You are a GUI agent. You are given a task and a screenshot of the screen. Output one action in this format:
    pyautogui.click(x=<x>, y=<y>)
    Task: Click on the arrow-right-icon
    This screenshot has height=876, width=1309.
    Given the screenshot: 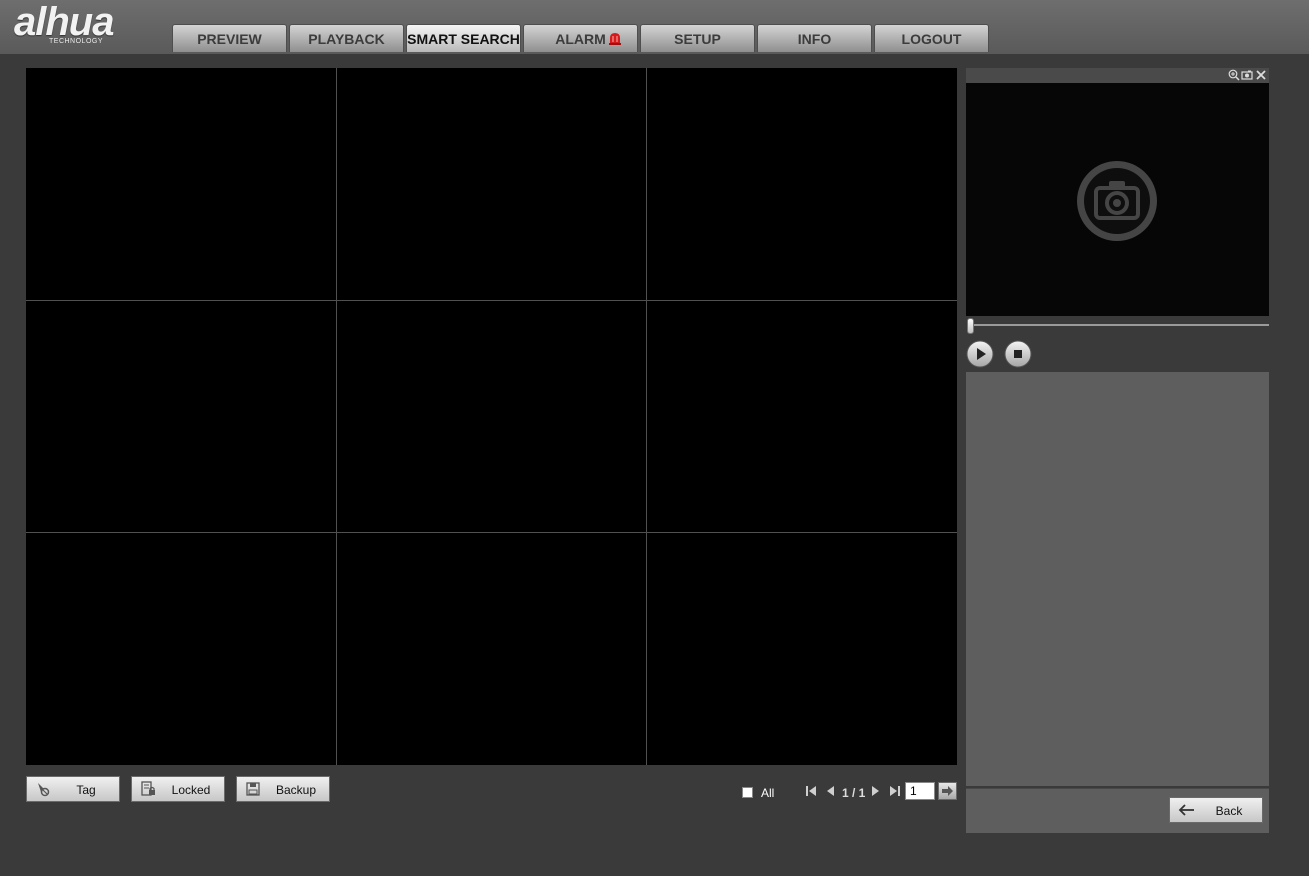 What is the action you would take?
    pyautogui.click(x=947, y=791)
    